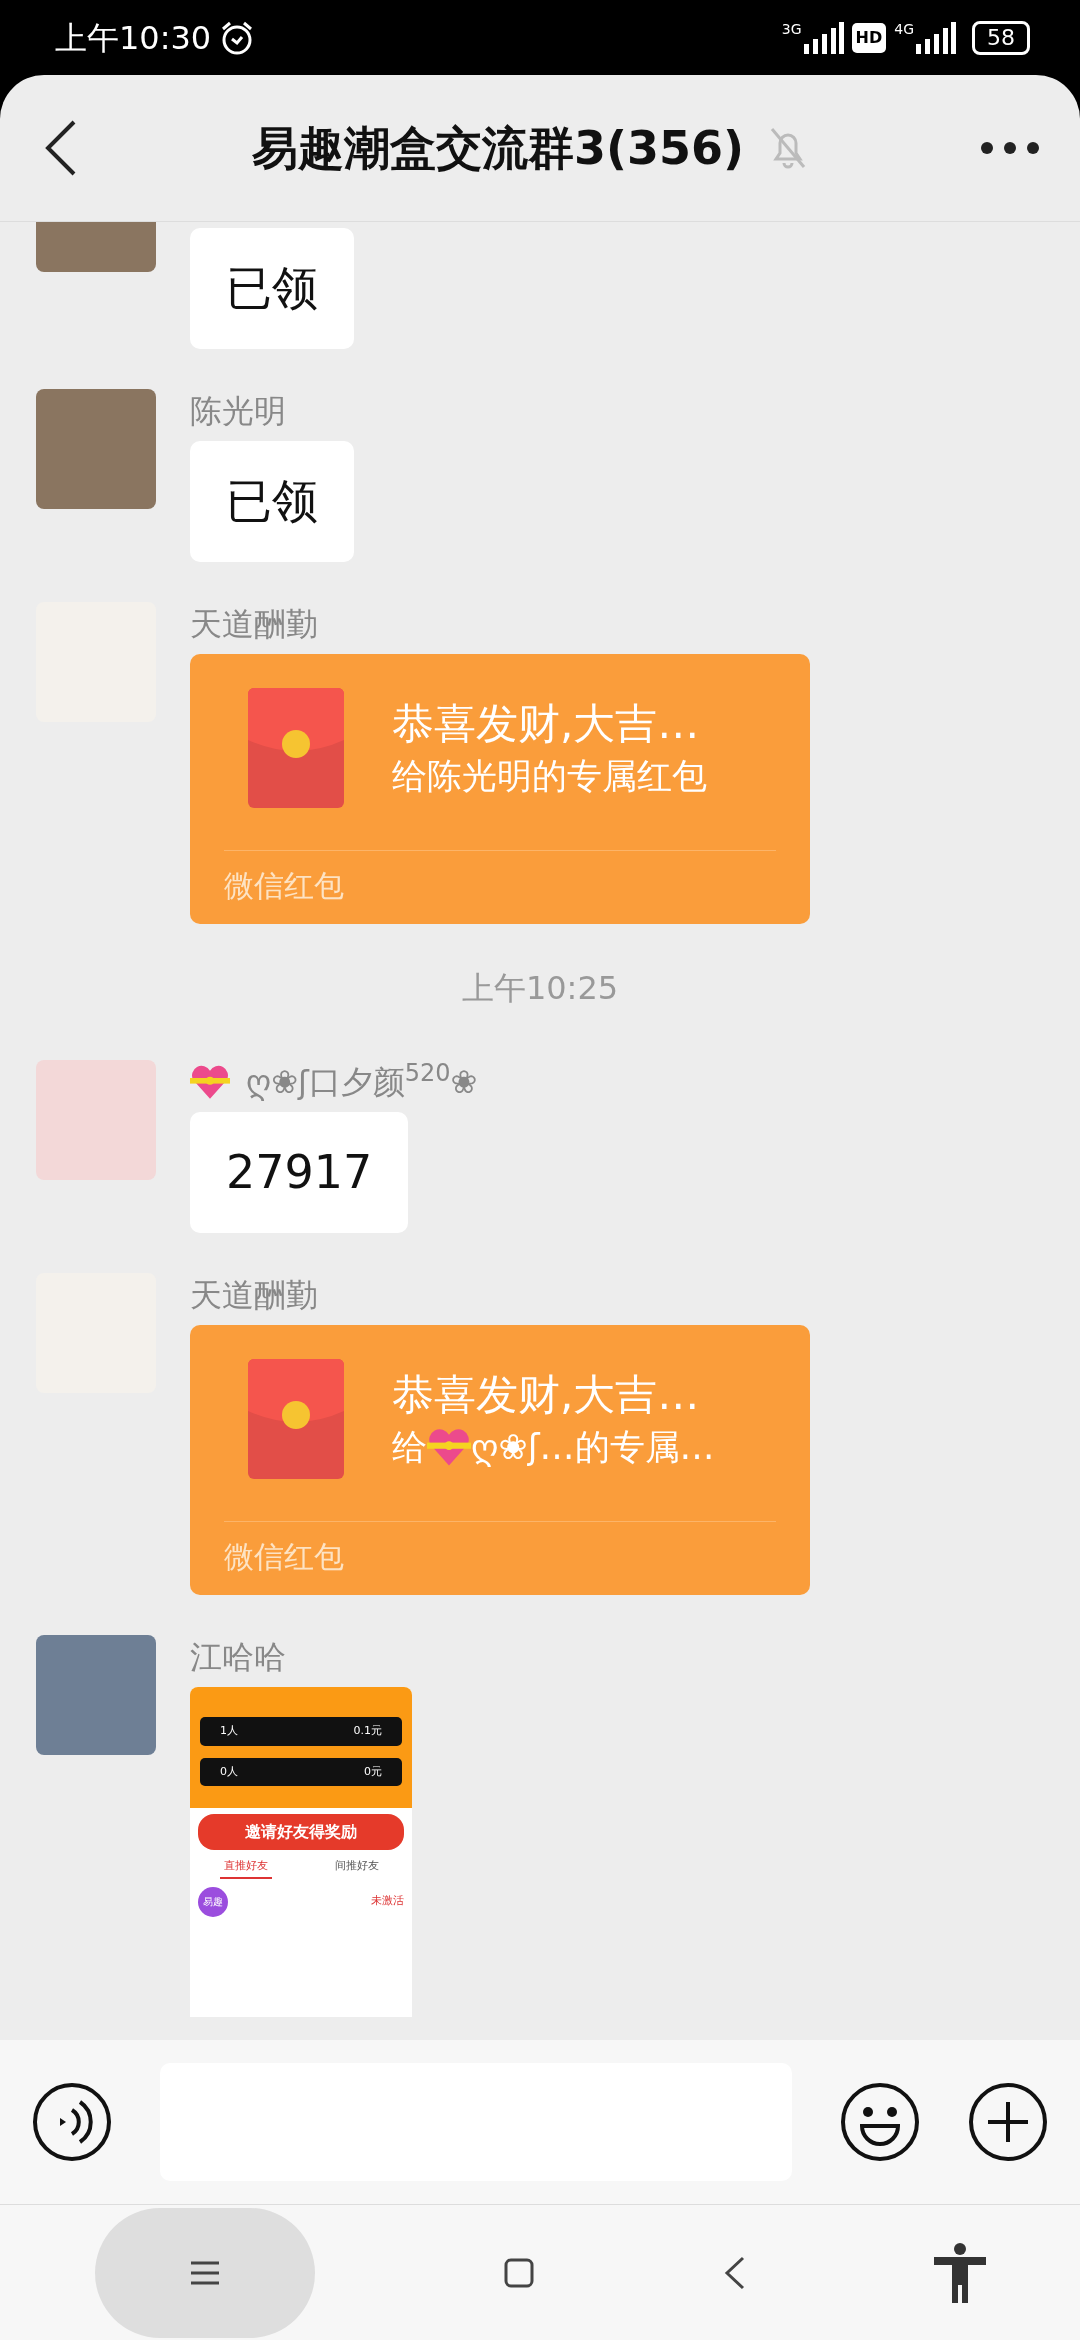 Image resolution: width=1080 pixels, height=2340 pixels. What do you see at coordinates (791, 28) in the screenshot?
I see `network-label: 3G` at bounding box center [791, 28].